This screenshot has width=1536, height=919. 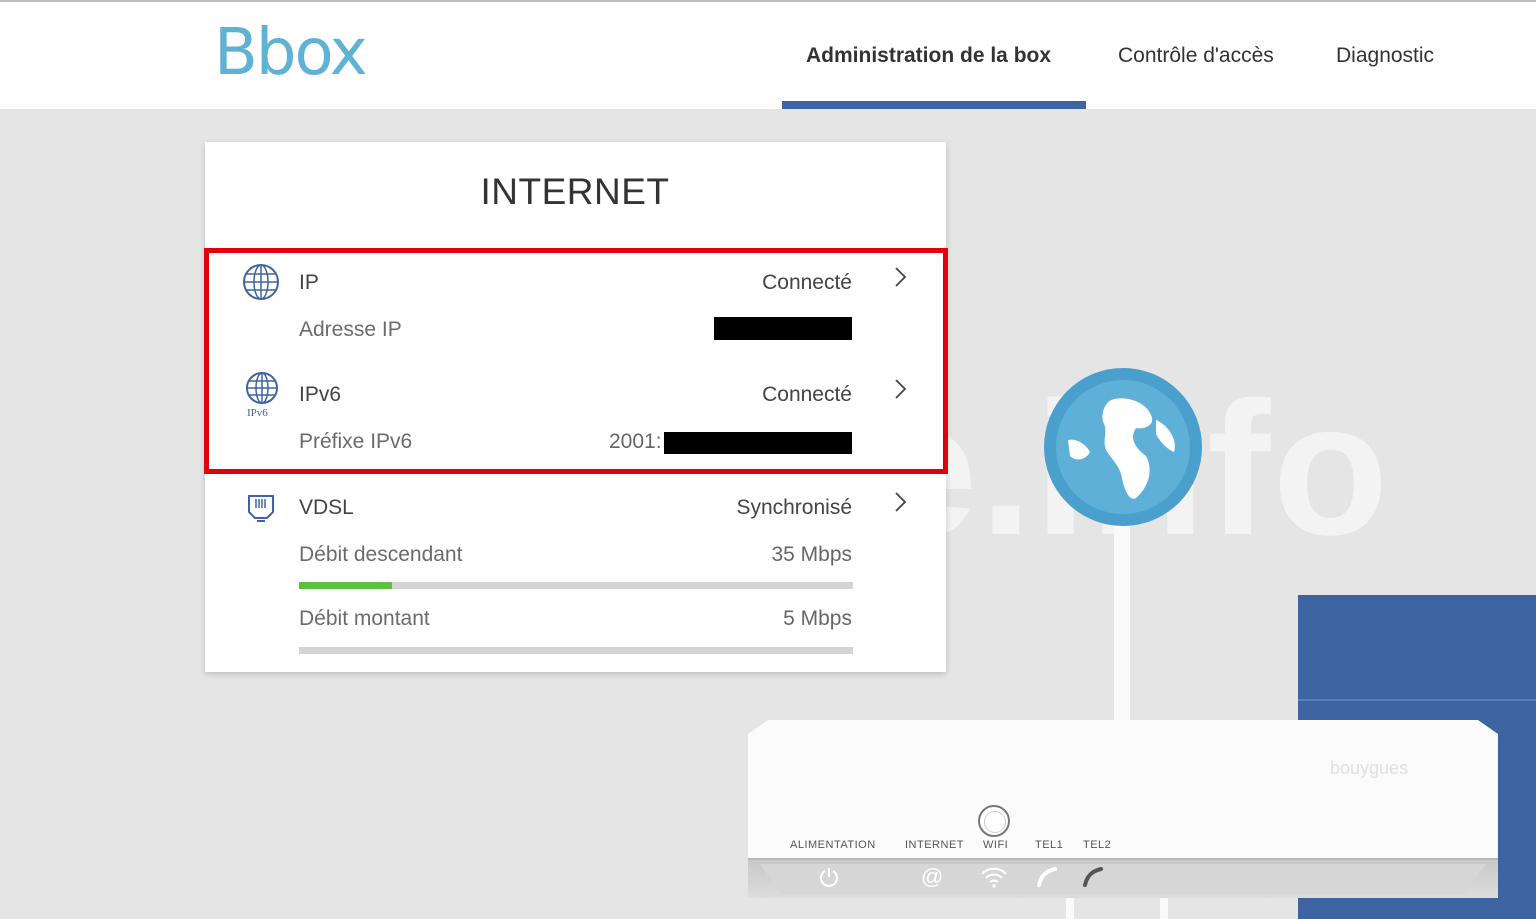 I want to click on led-label-wifi: WIFI, so click(x=996, y=845).